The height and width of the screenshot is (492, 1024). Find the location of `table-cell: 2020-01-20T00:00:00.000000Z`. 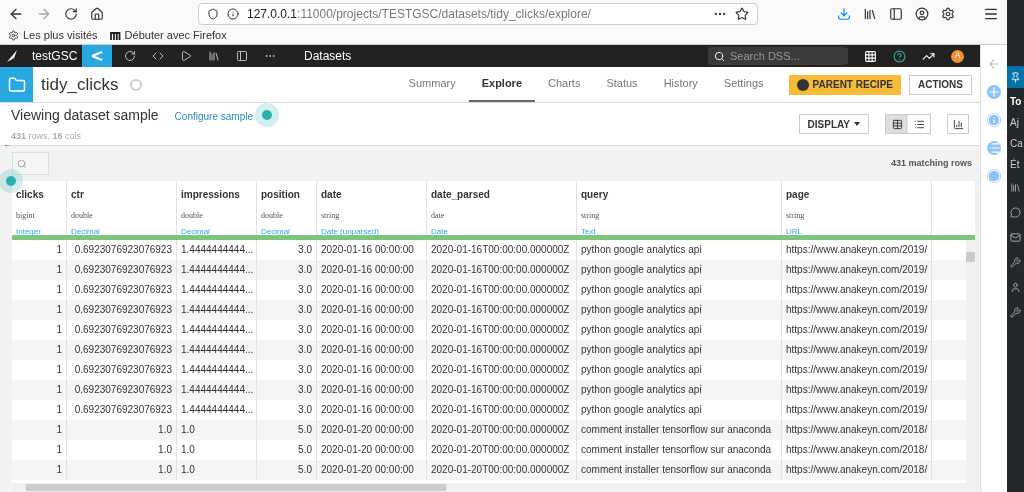

table-cell: 2020-01-20T00:00:00.000000Z is located at coordinates (502, 470).